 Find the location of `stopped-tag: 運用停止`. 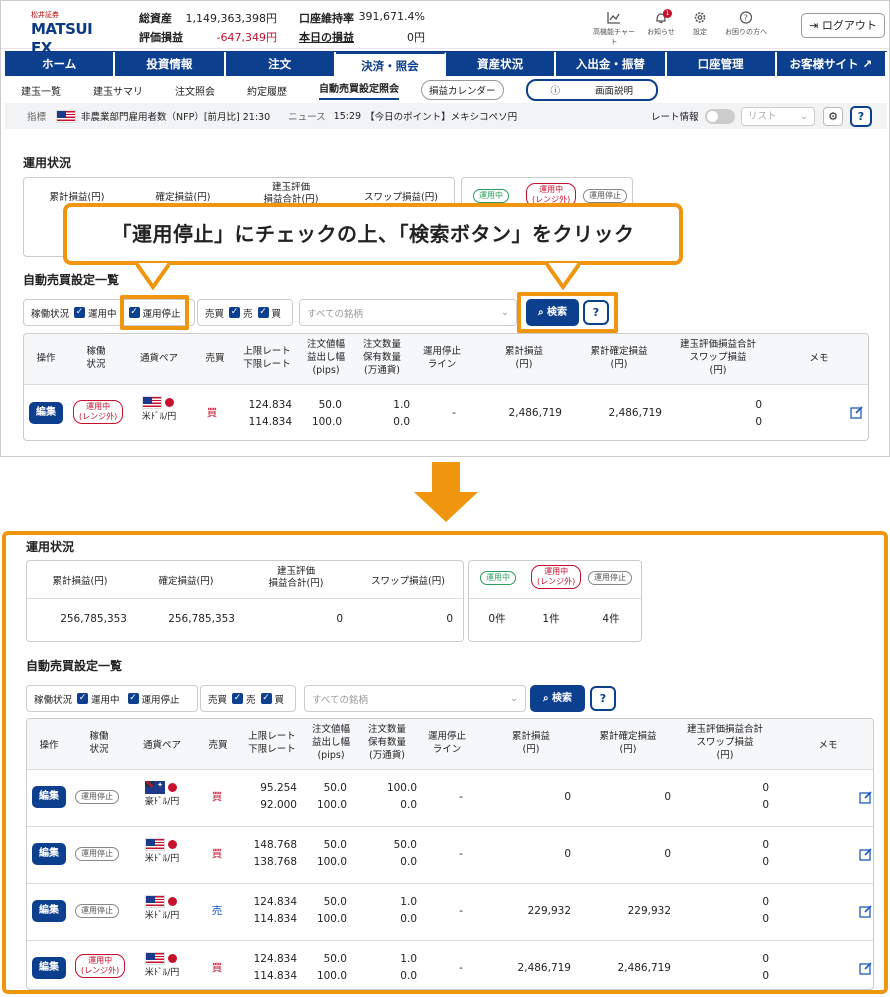

stopped-tag: 運用停止 is located at coordinates (605, 196).